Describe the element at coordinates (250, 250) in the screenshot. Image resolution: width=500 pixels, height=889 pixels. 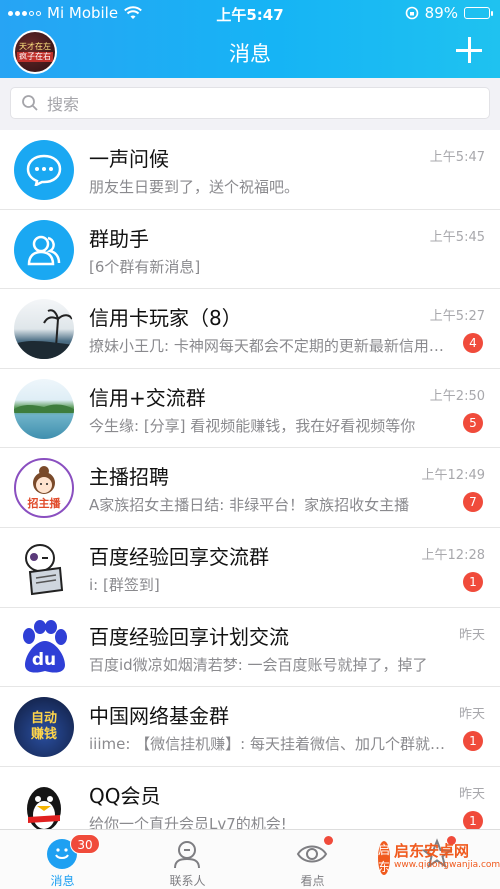
I see `conversation-row: 群助手 [6个群有新消息] 上午5:45` at that location.